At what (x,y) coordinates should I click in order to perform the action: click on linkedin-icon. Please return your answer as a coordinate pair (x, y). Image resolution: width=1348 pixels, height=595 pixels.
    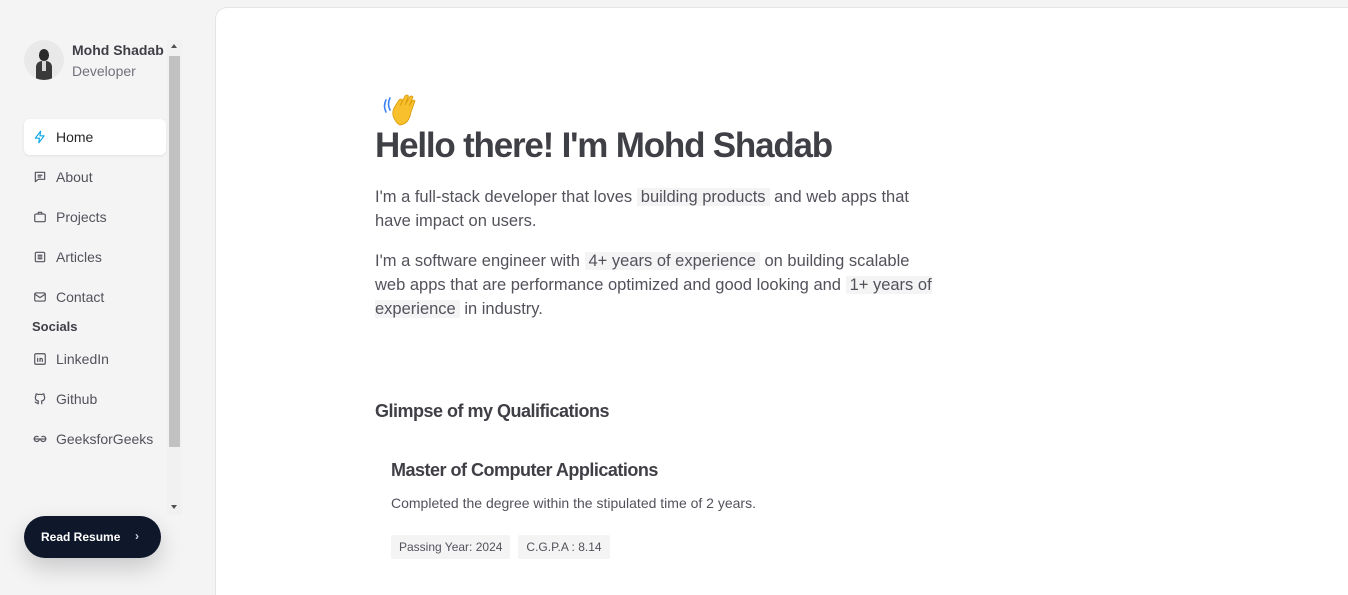
    Looking at the image, I should click on (40, 359).